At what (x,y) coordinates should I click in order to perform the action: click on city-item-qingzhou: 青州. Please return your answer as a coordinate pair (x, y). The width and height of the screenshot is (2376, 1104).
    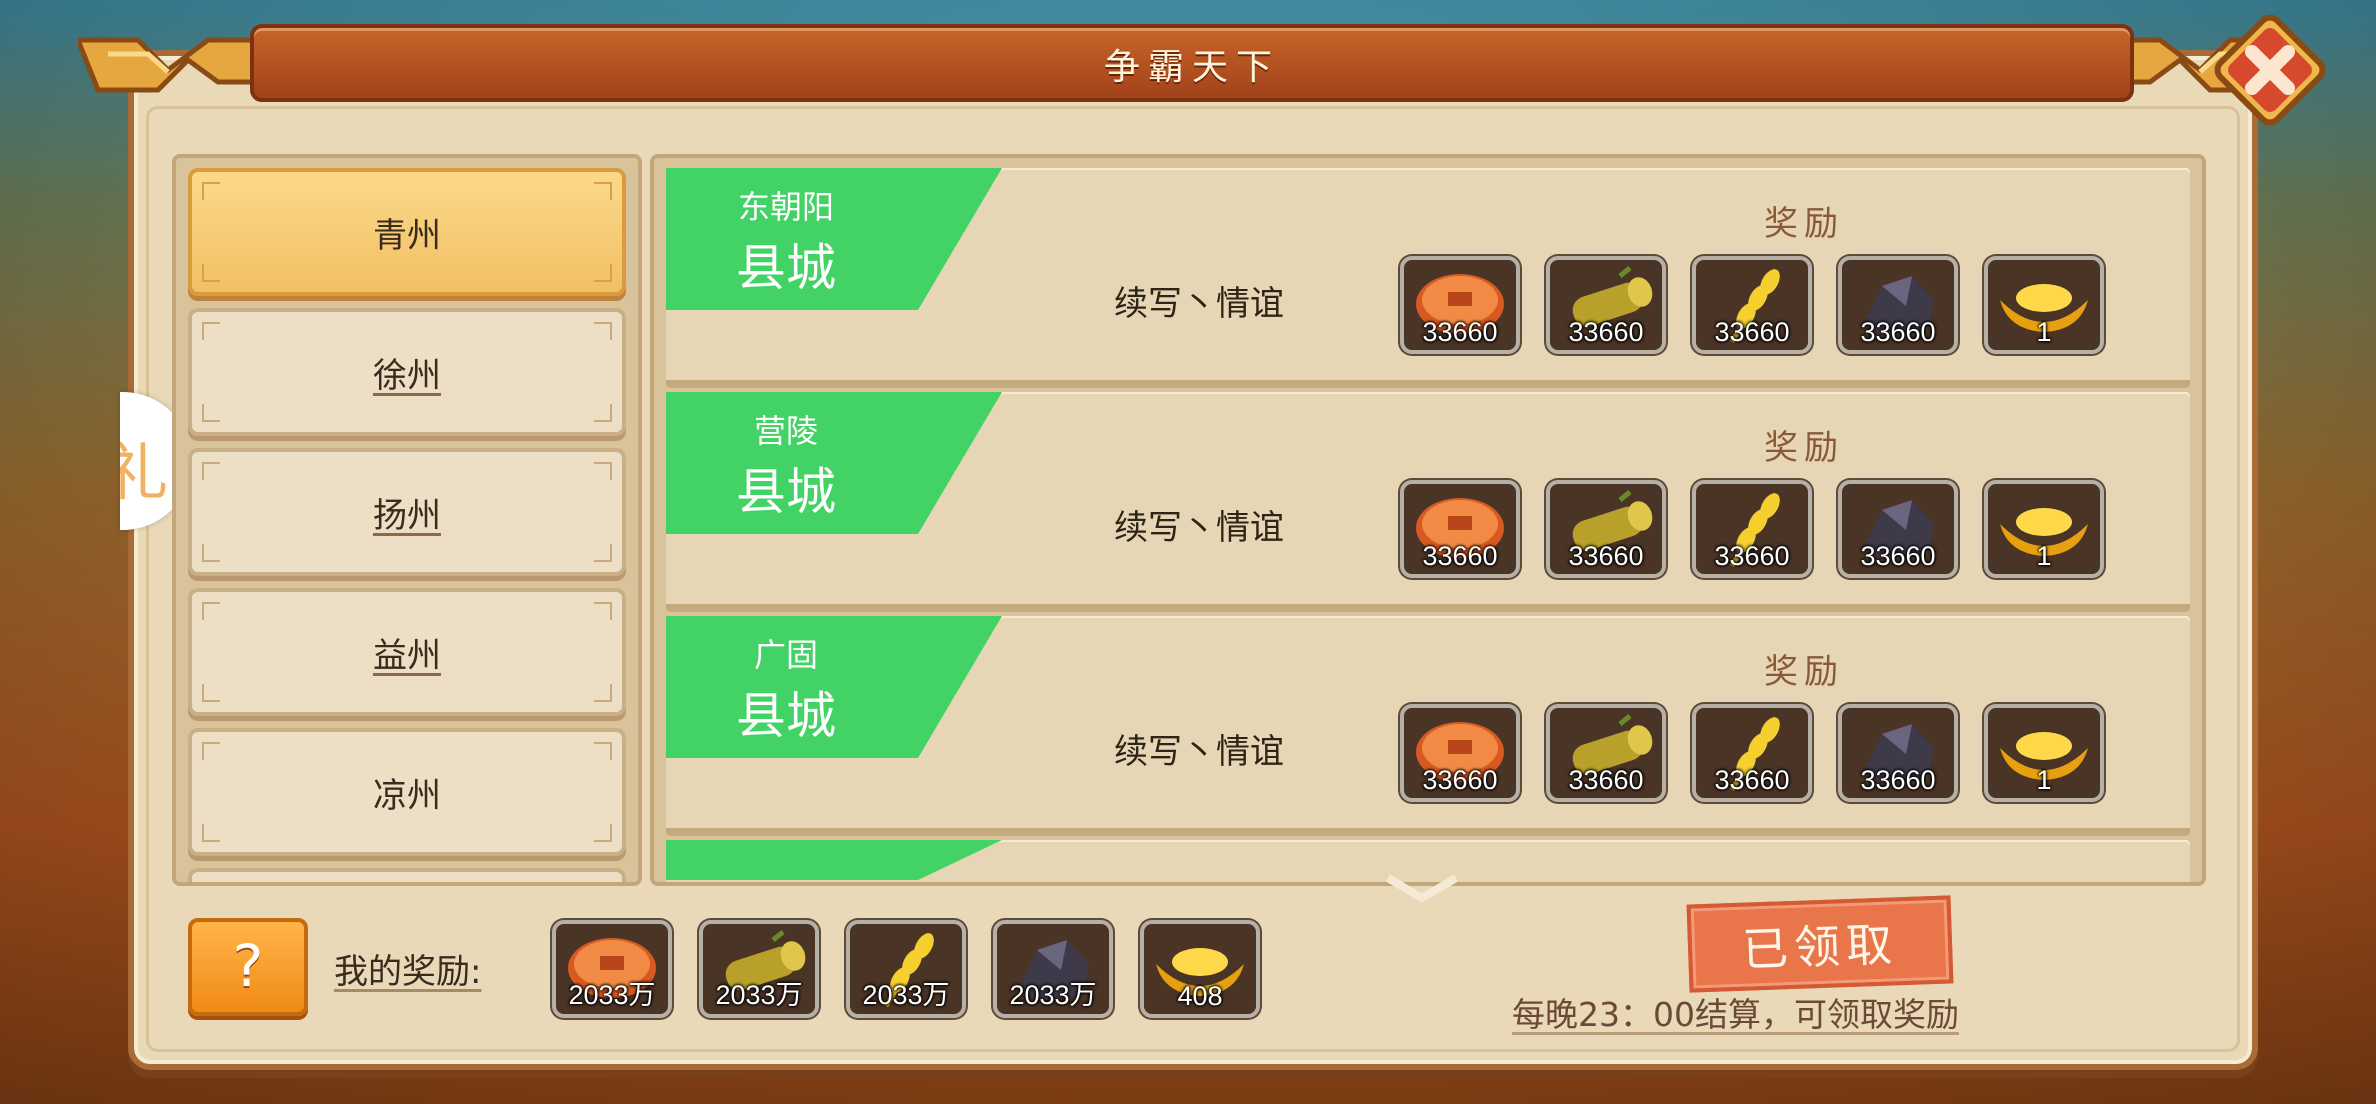
    Looking at the image, I should click on (407, 232).